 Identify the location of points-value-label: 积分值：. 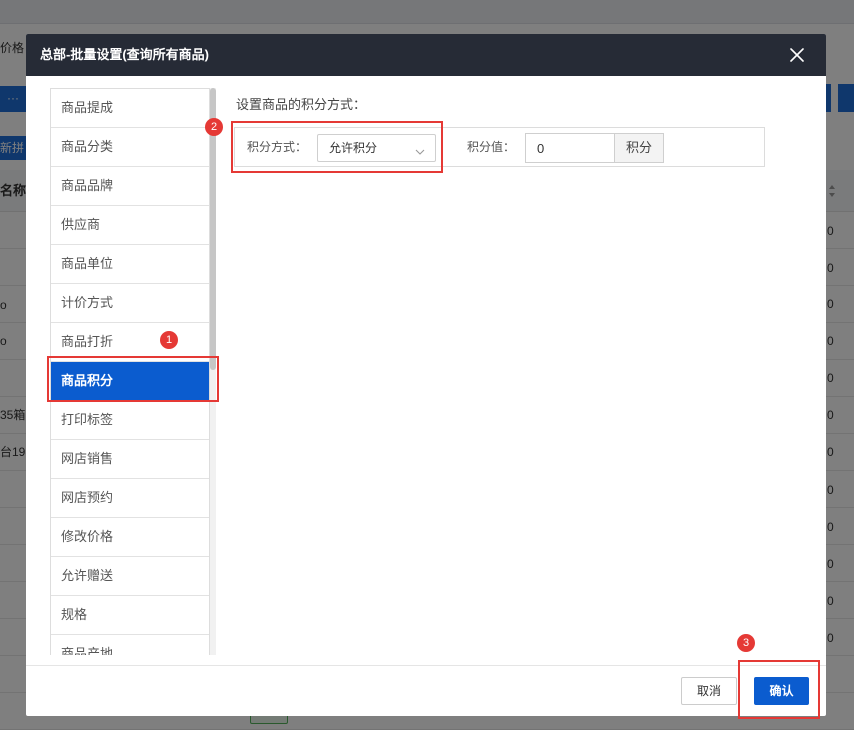
(491, 147).